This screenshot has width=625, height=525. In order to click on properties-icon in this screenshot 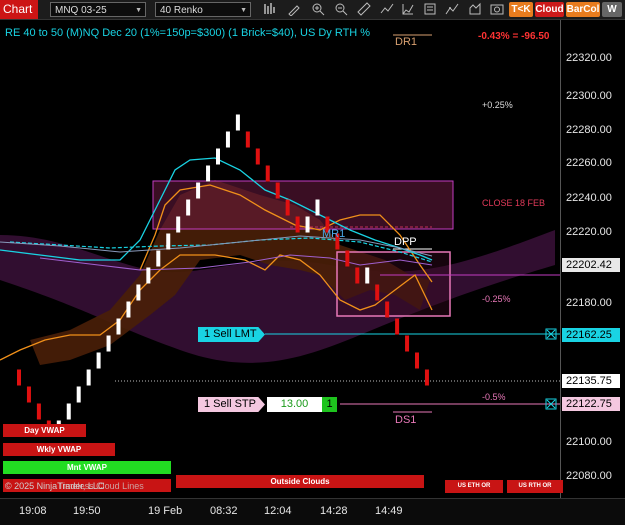, I will do `click(430, 9)`.